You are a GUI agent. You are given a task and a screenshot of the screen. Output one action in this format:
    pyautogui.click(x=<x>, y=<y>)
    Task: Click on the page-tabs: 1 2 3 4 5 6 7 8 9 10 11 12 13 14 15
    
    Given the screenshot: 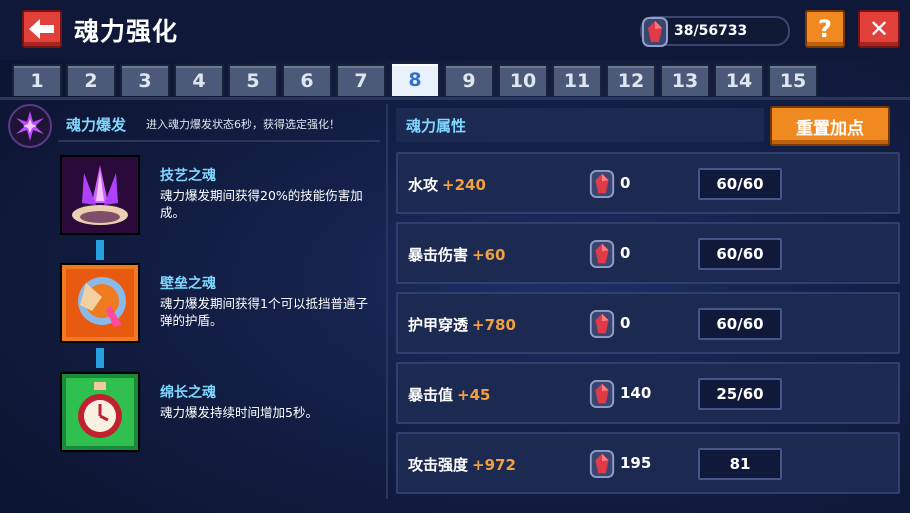 What is the action you would take?
    pyautogui.click(x=415, y=80)
    